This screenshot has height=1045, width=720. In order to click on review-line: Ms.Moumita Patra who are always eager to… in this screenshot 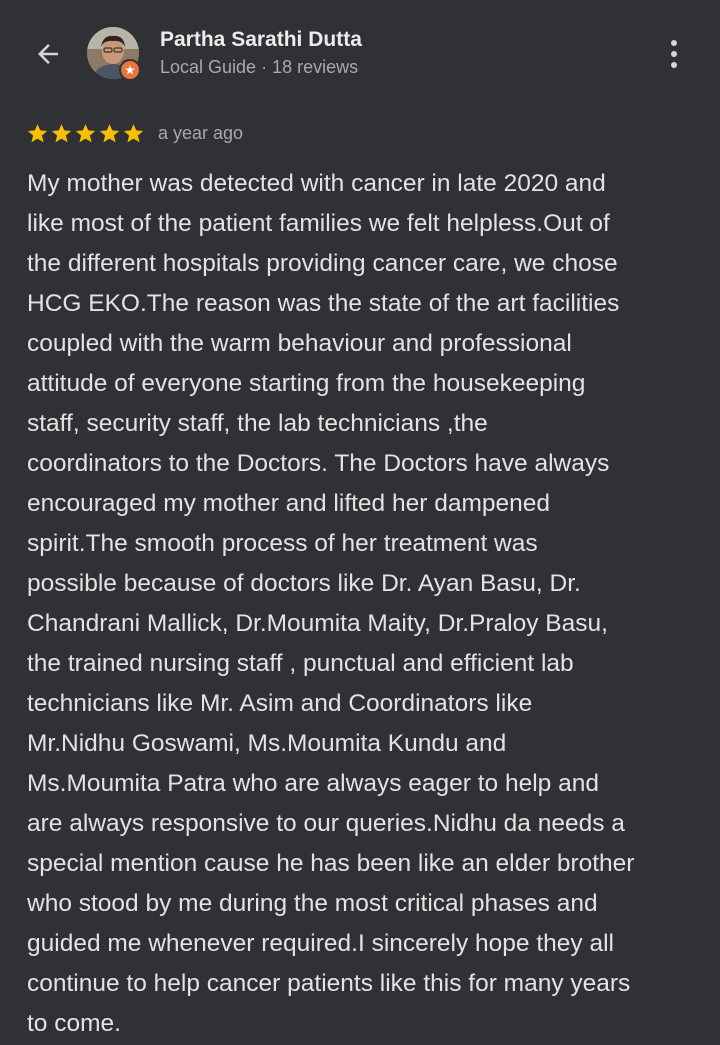, I will do `click(313, 783)`.